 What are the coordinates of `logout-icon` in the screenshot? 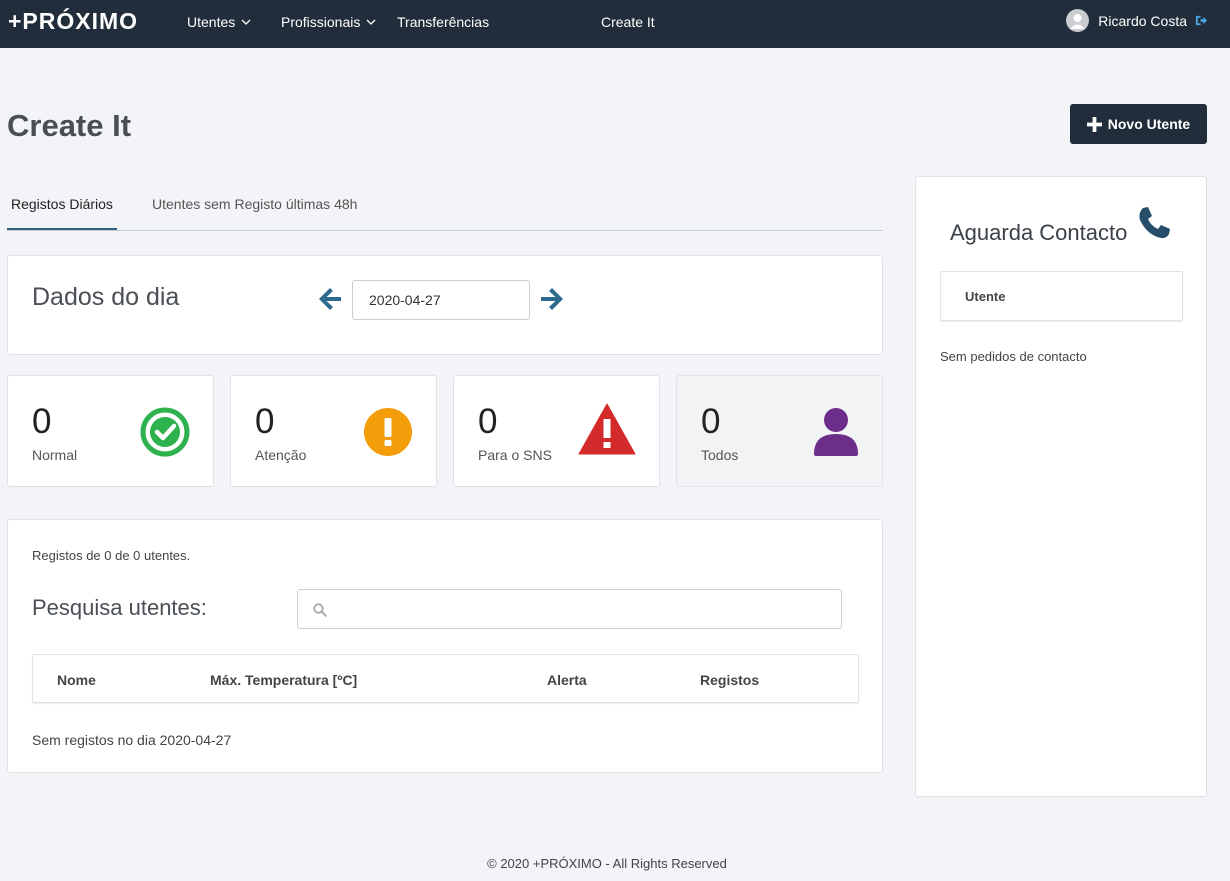 It's located at (1201, 20).